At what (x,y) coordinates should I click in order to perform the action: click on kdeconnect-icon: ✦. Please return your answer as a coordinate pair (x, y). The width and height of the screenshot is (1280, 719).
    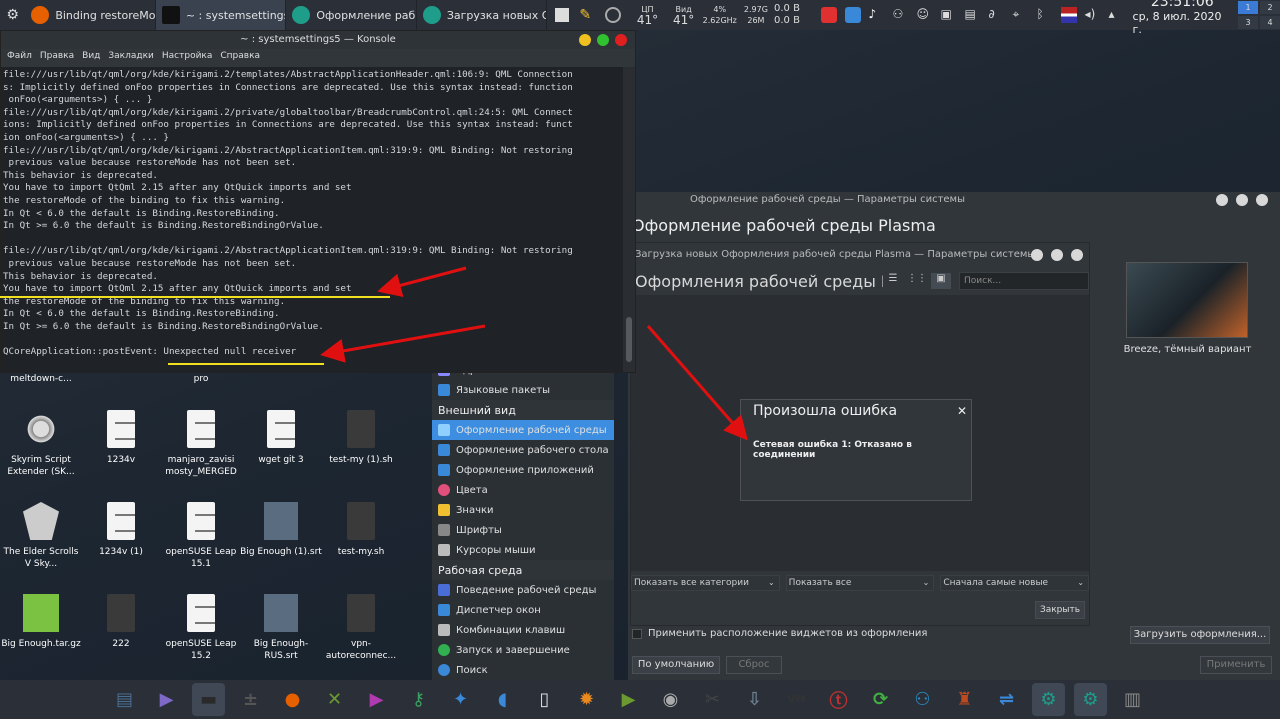
    Looking at the image, I should click on (460, 699).